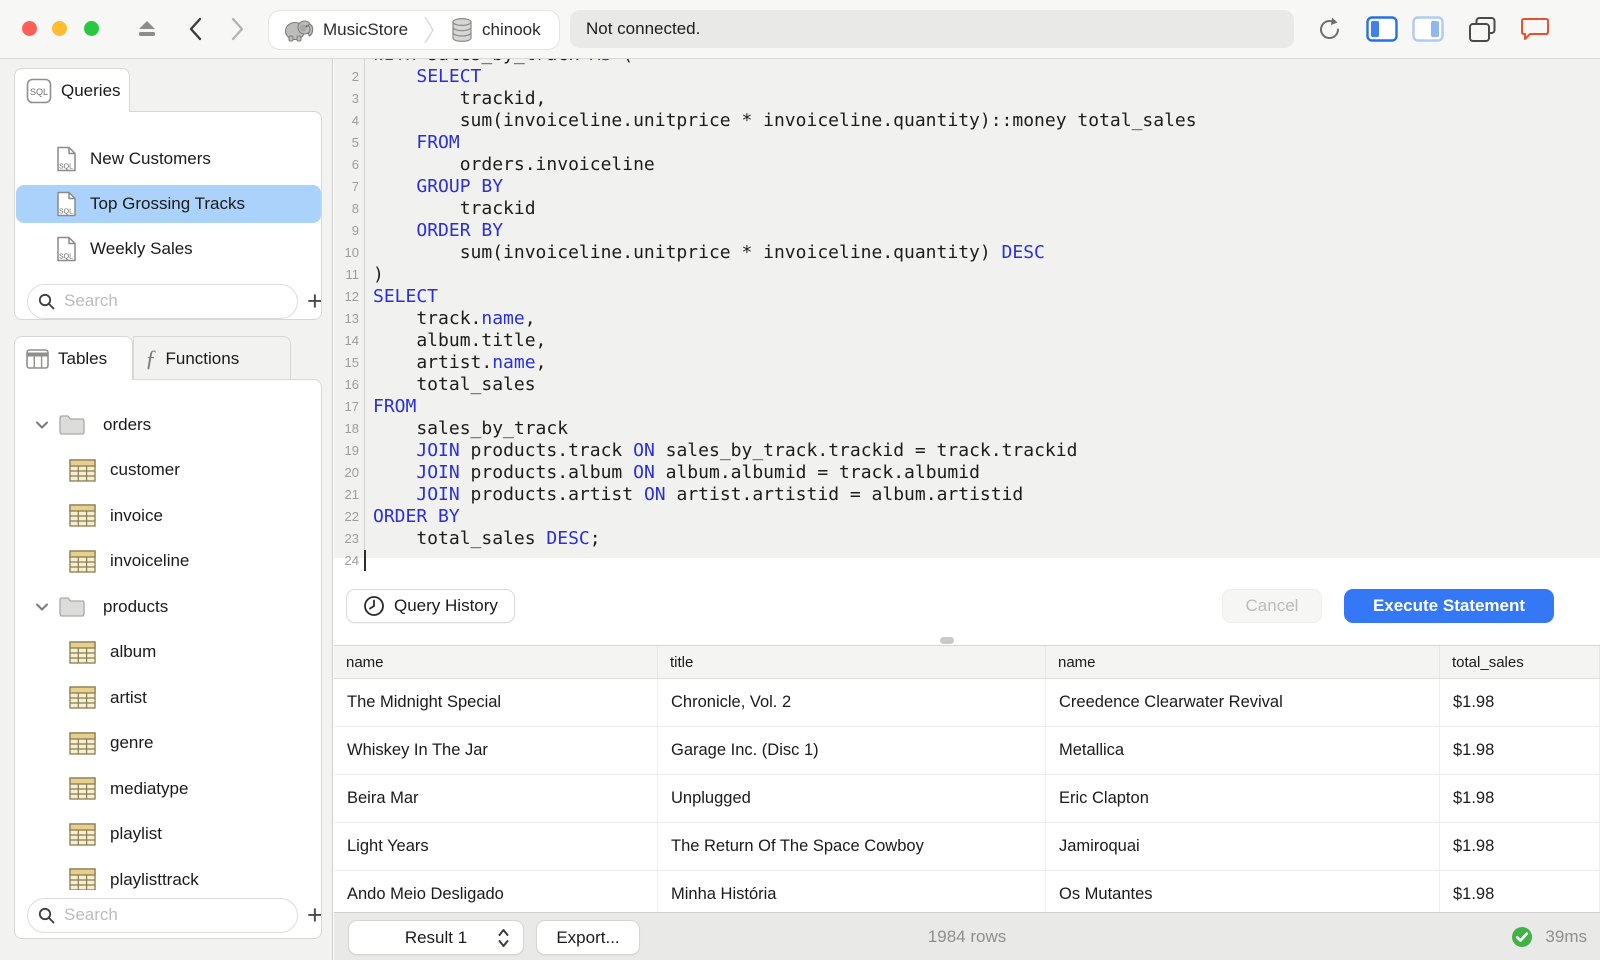  What do you see at coordinates (496, 846) in the screenshot?
I see `table-cell: Light Years` at bounding box center [496, 846].